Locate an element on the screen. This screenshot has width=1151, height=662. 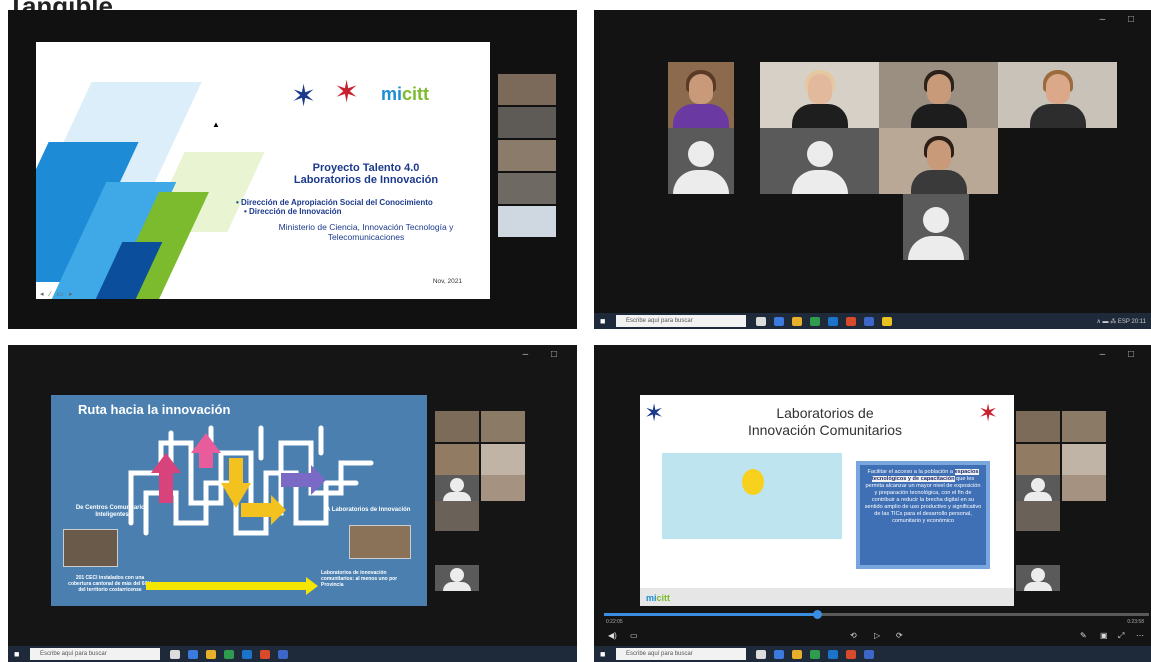
edit-icon: ✎ is located at coordinates (1083, 635).